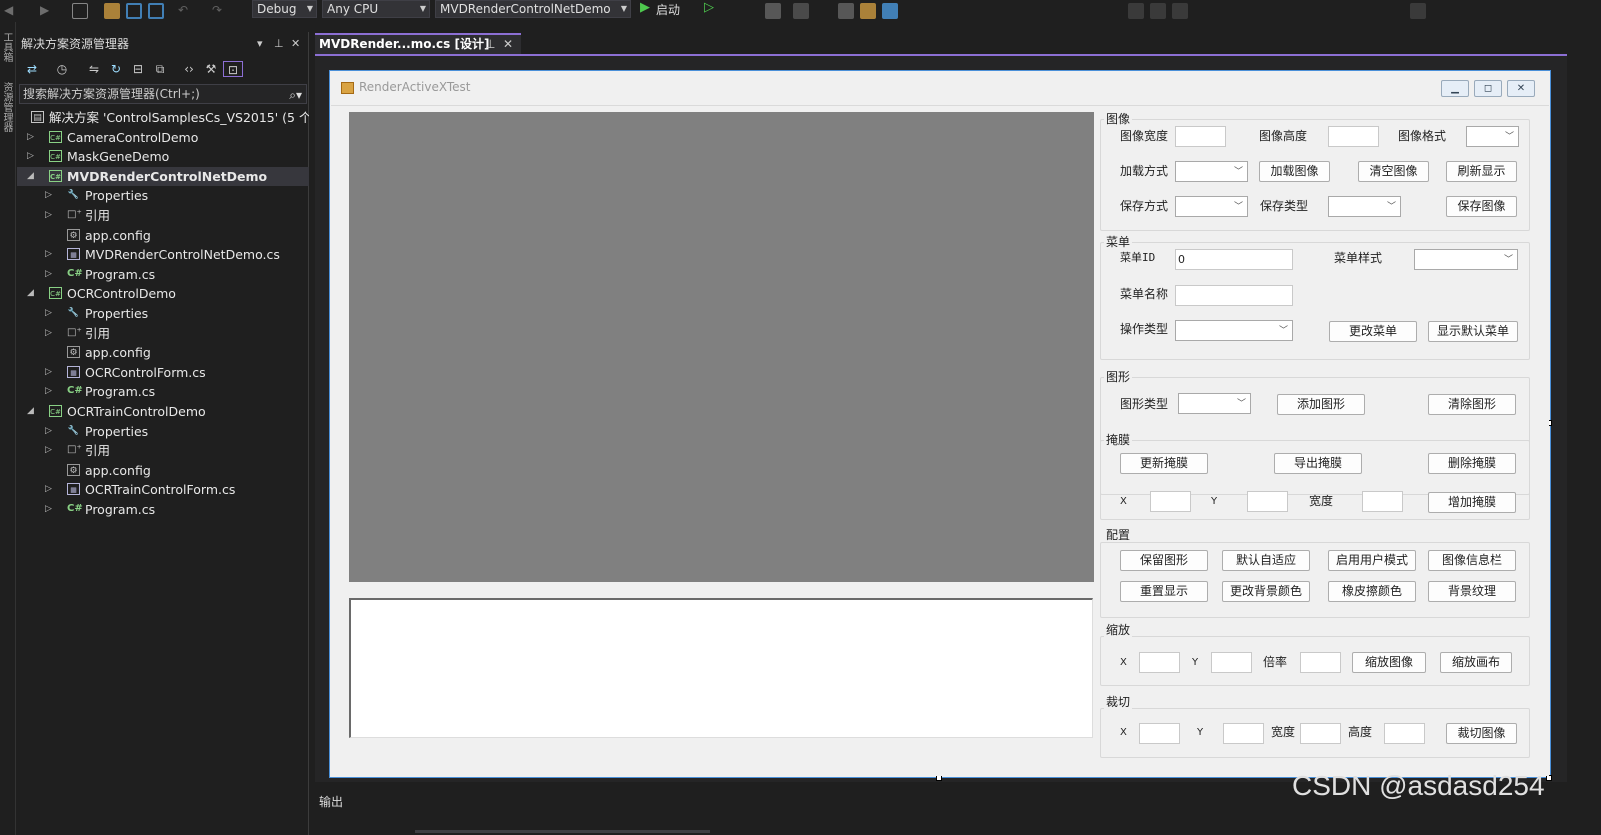  I want to click on pin-icon: ⊥, so click(279, 44).